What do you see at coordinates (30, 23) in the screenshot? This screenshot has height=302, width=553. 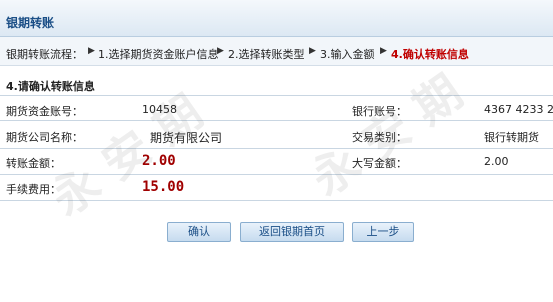 I see `window-title: 银期转账` at bounding box center [30, 23].